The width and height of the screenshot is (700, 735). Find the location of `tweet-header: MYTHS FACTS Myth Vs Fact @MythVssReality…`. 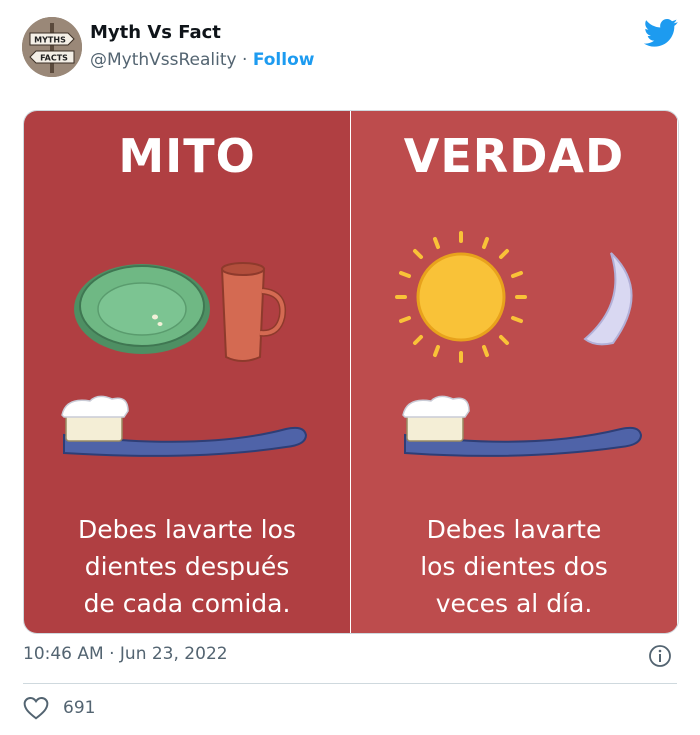

tweet-header: MYTHS FACTS Myth Vs Fact @MythVssReality… is located at coordinates (350, 55).